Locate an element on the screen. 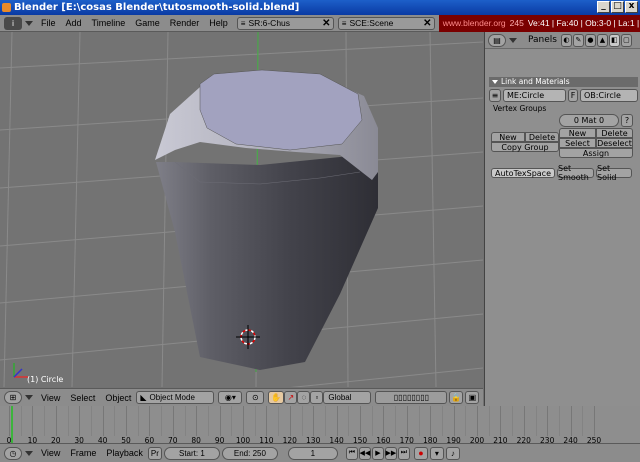 The height and width of the screenshot is (462, 640). link-materials-panel-title: Link and Materials is located at coordinates (563, 82).